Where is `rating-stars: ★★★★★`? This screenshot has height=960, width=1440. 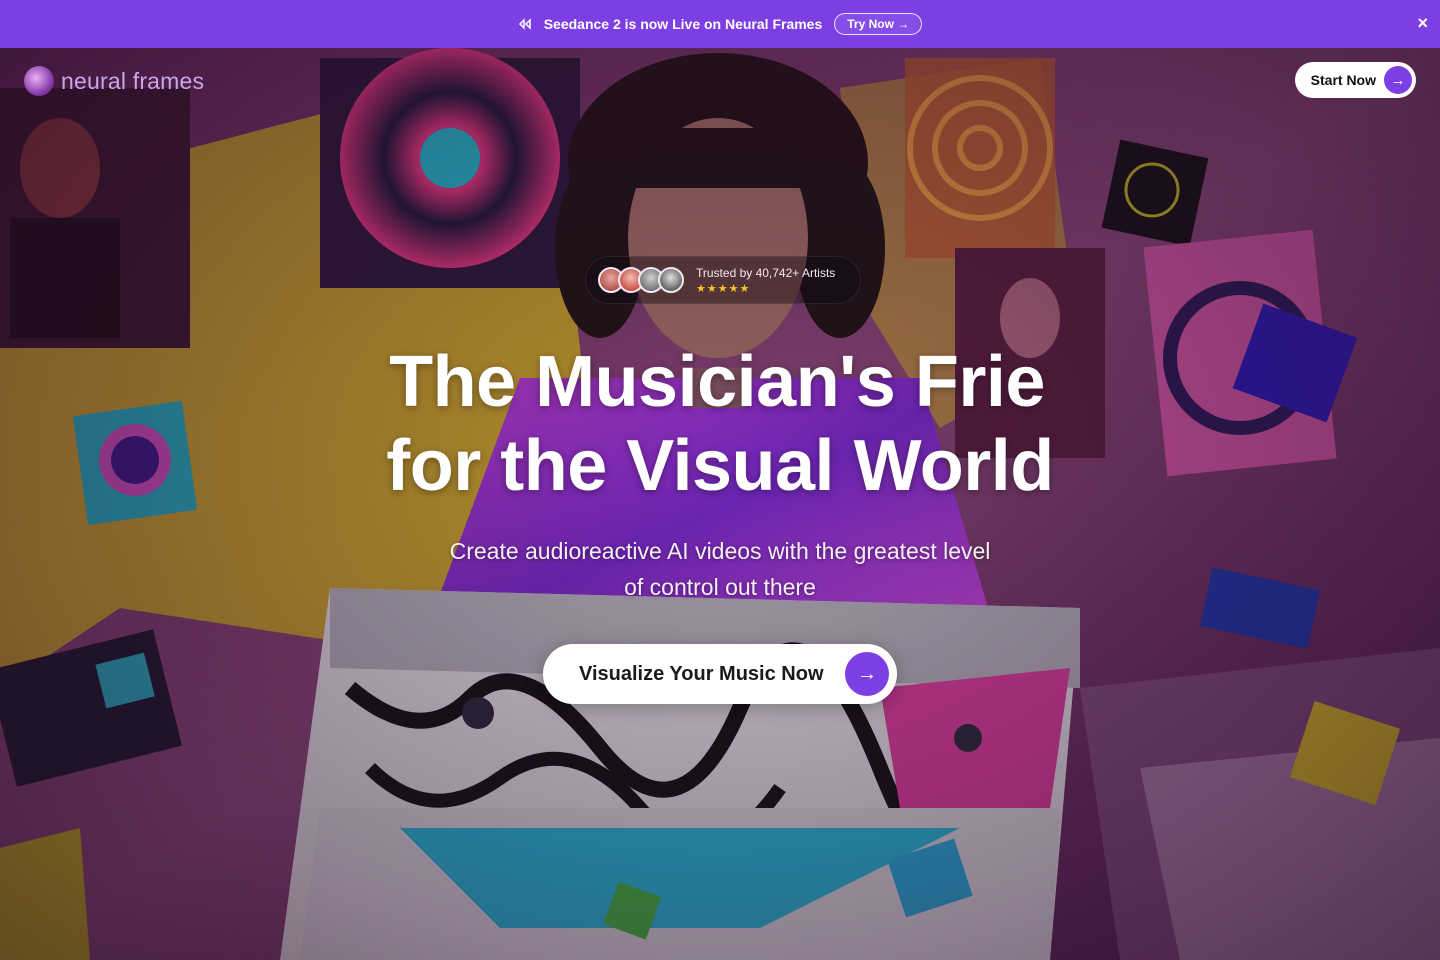
rating-stars: ★★★★★ is located at coordinates (723, 288).